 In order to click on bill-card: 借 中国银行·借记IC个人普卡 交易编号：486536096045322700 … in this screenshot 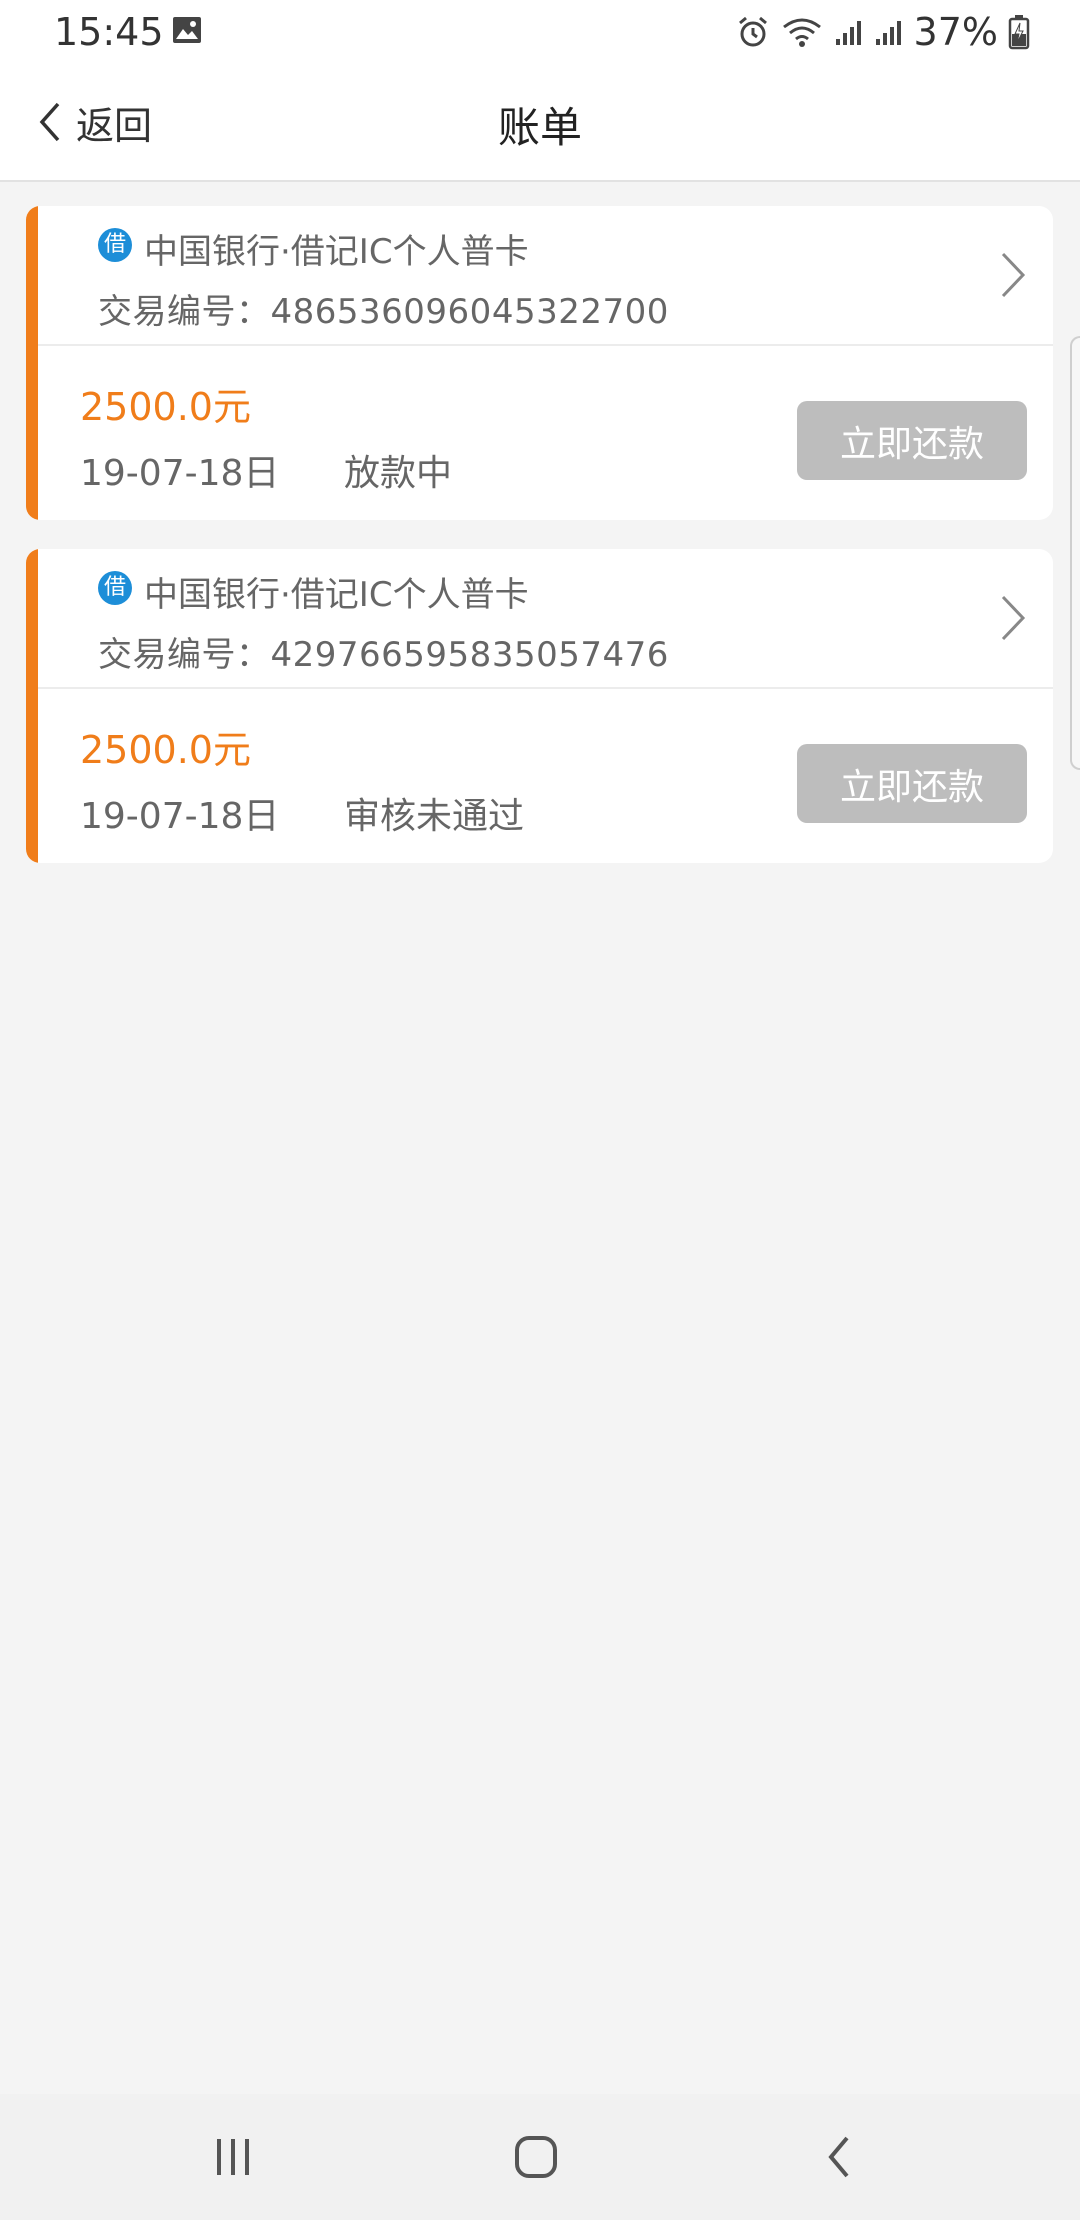, I will do `click(539, 363)`.